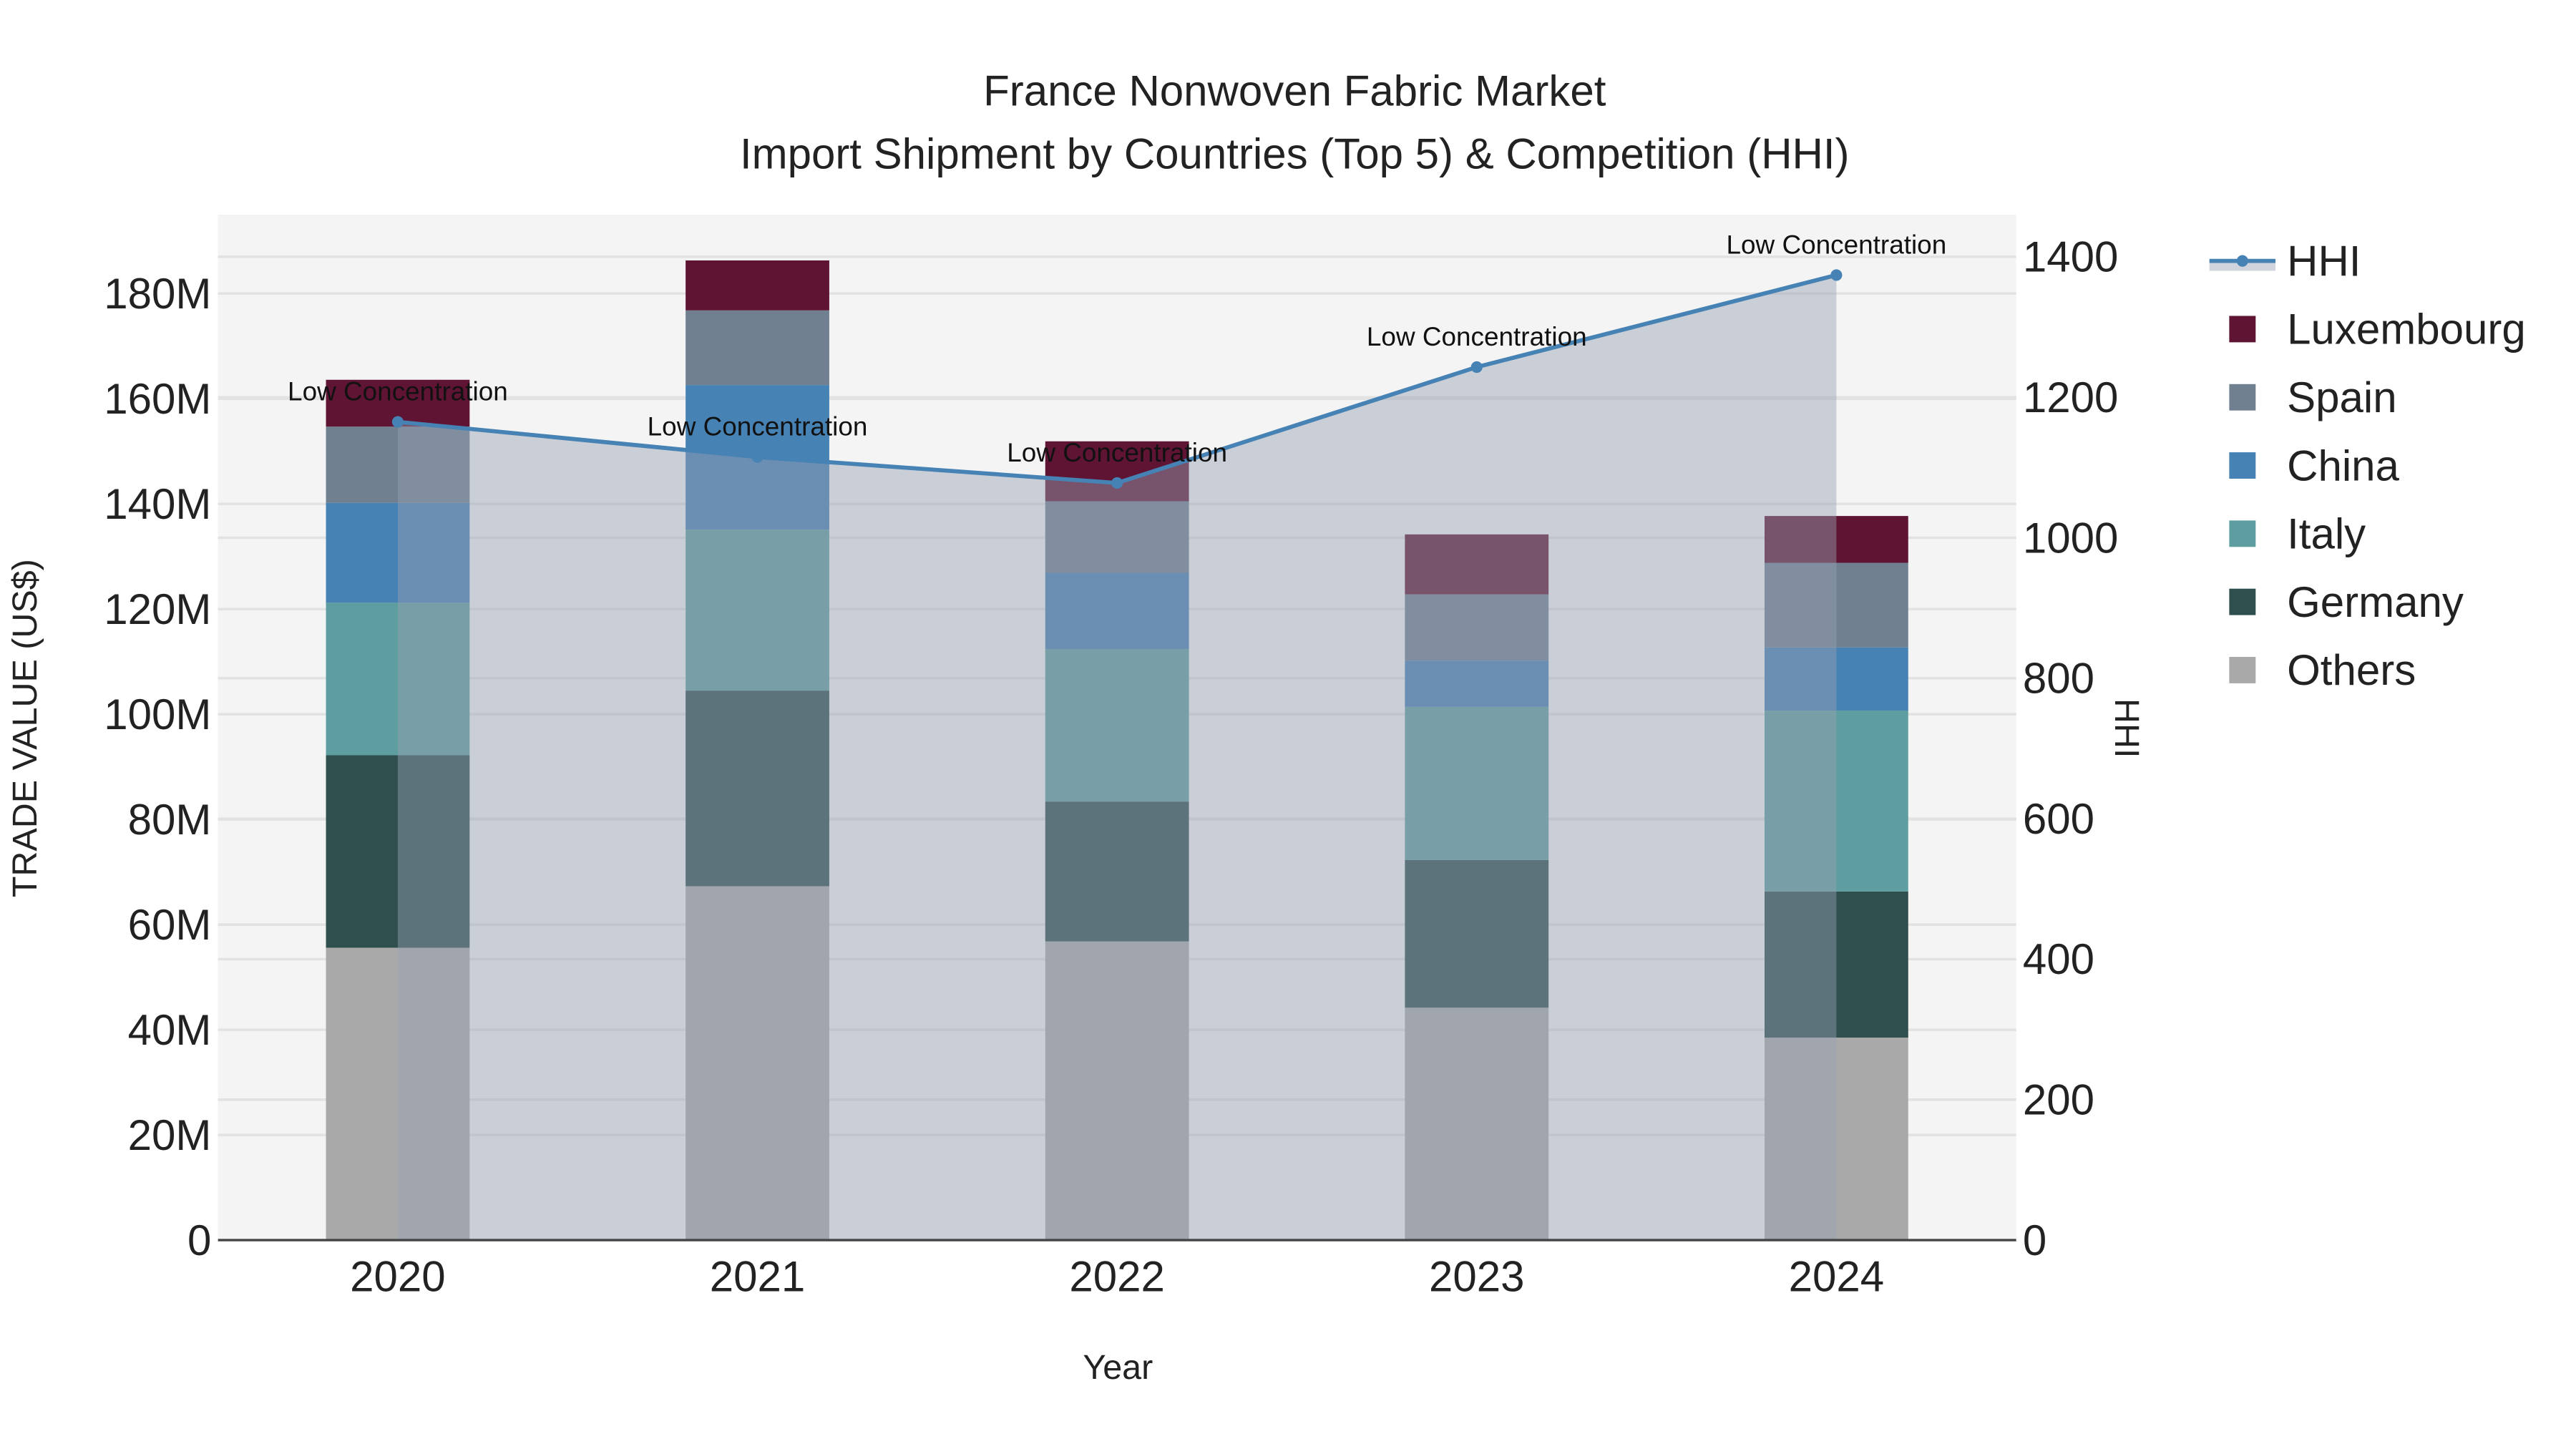 This screenshot has height=1449, width=2576. I want to click on x-tick-label: 2020, so click(397, 1277).